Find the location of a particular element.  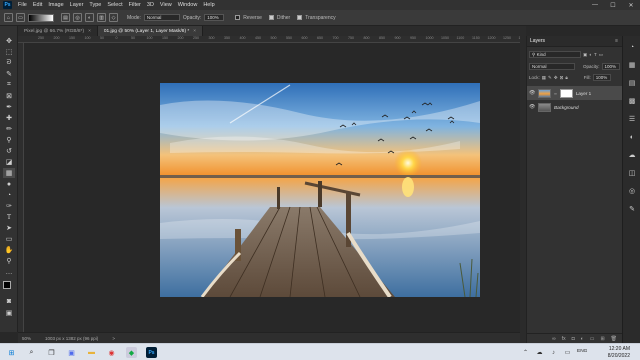

blur-tool-icon: ● is located at coordinates (9, 184).